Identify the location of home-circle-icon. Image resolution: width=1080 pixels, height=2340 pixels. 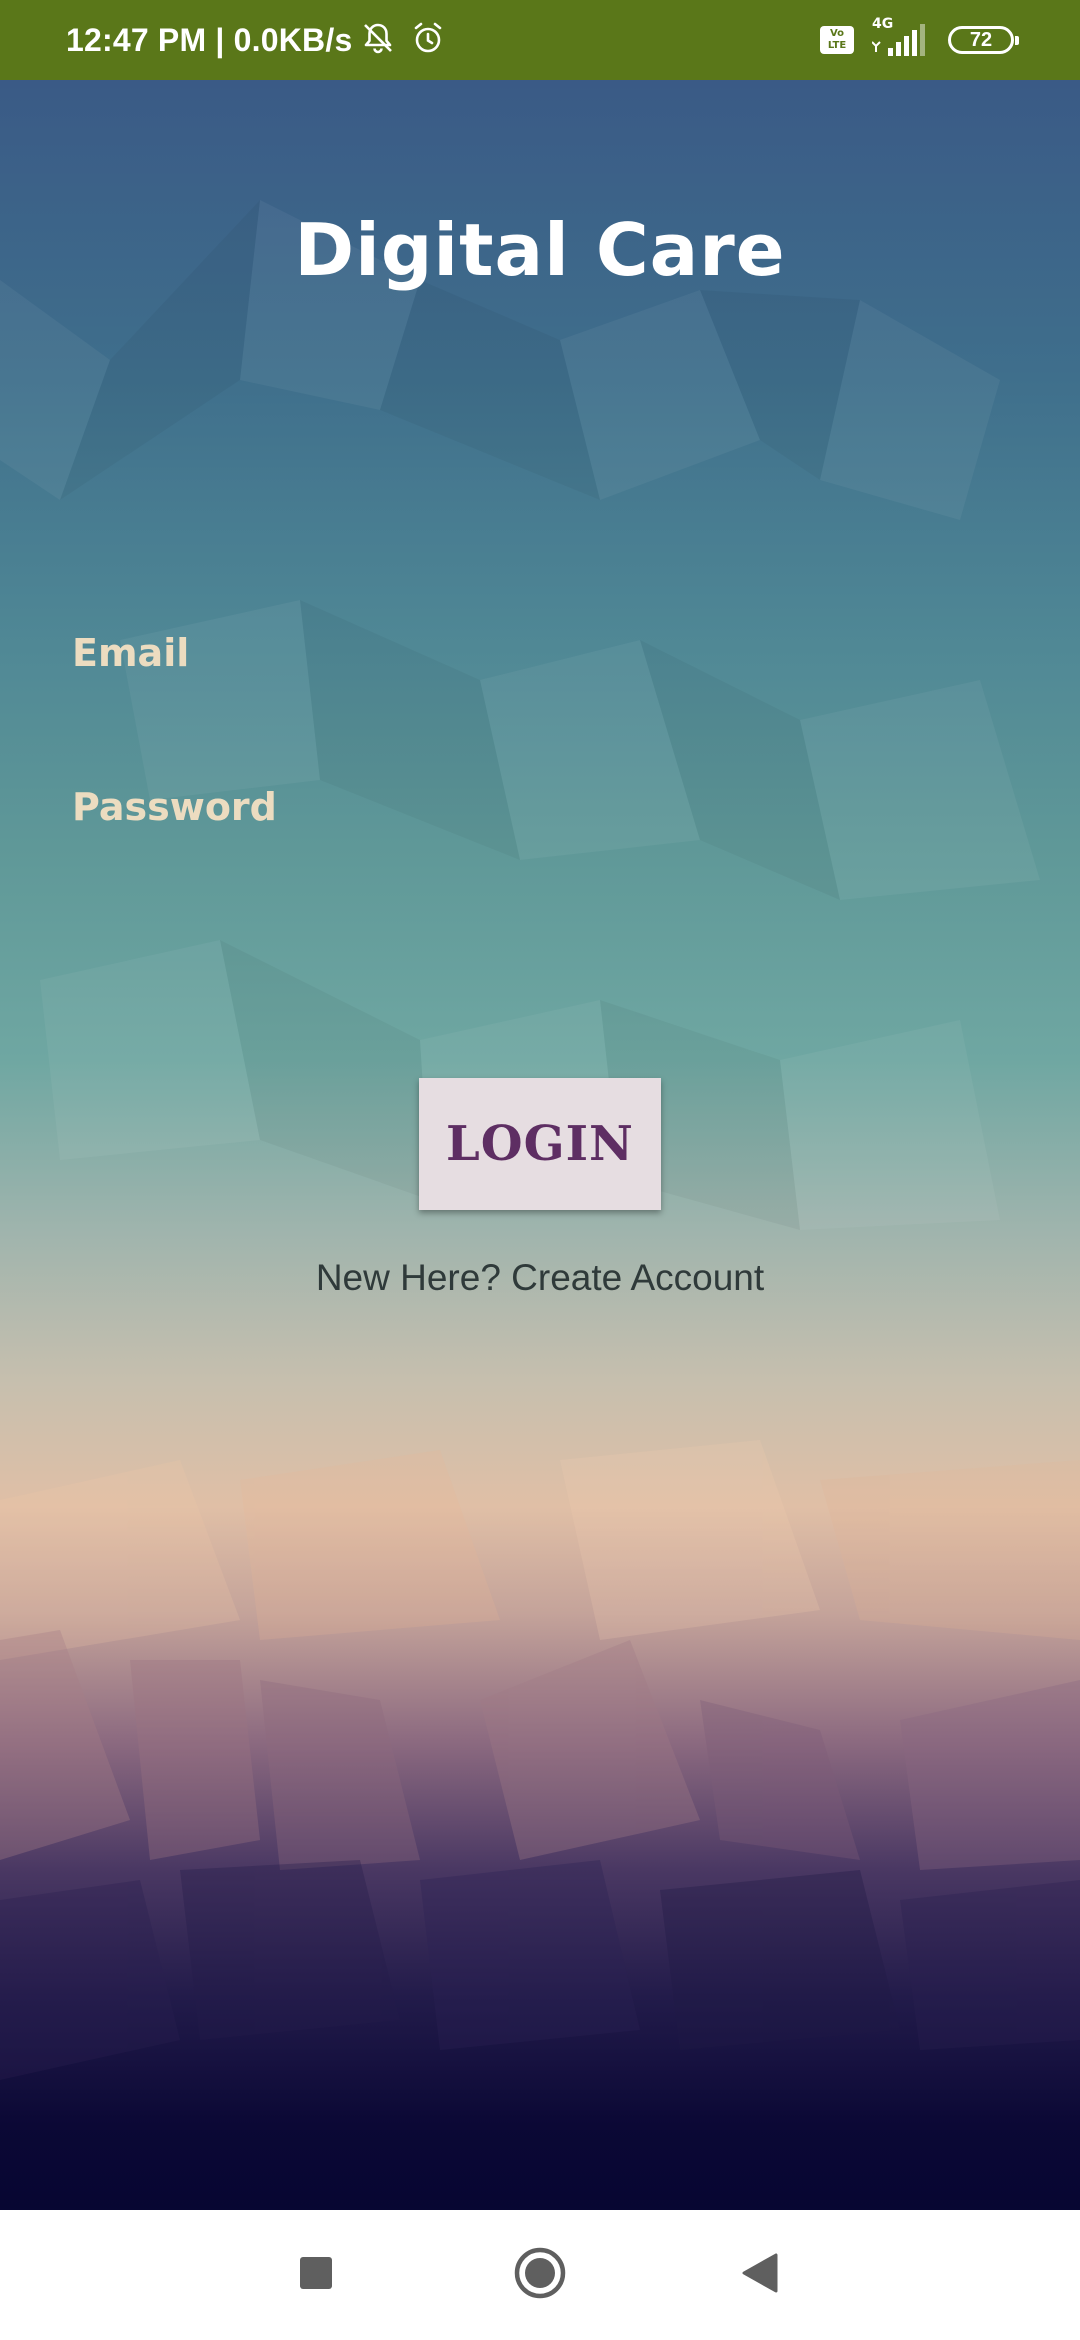
(540, 2275).